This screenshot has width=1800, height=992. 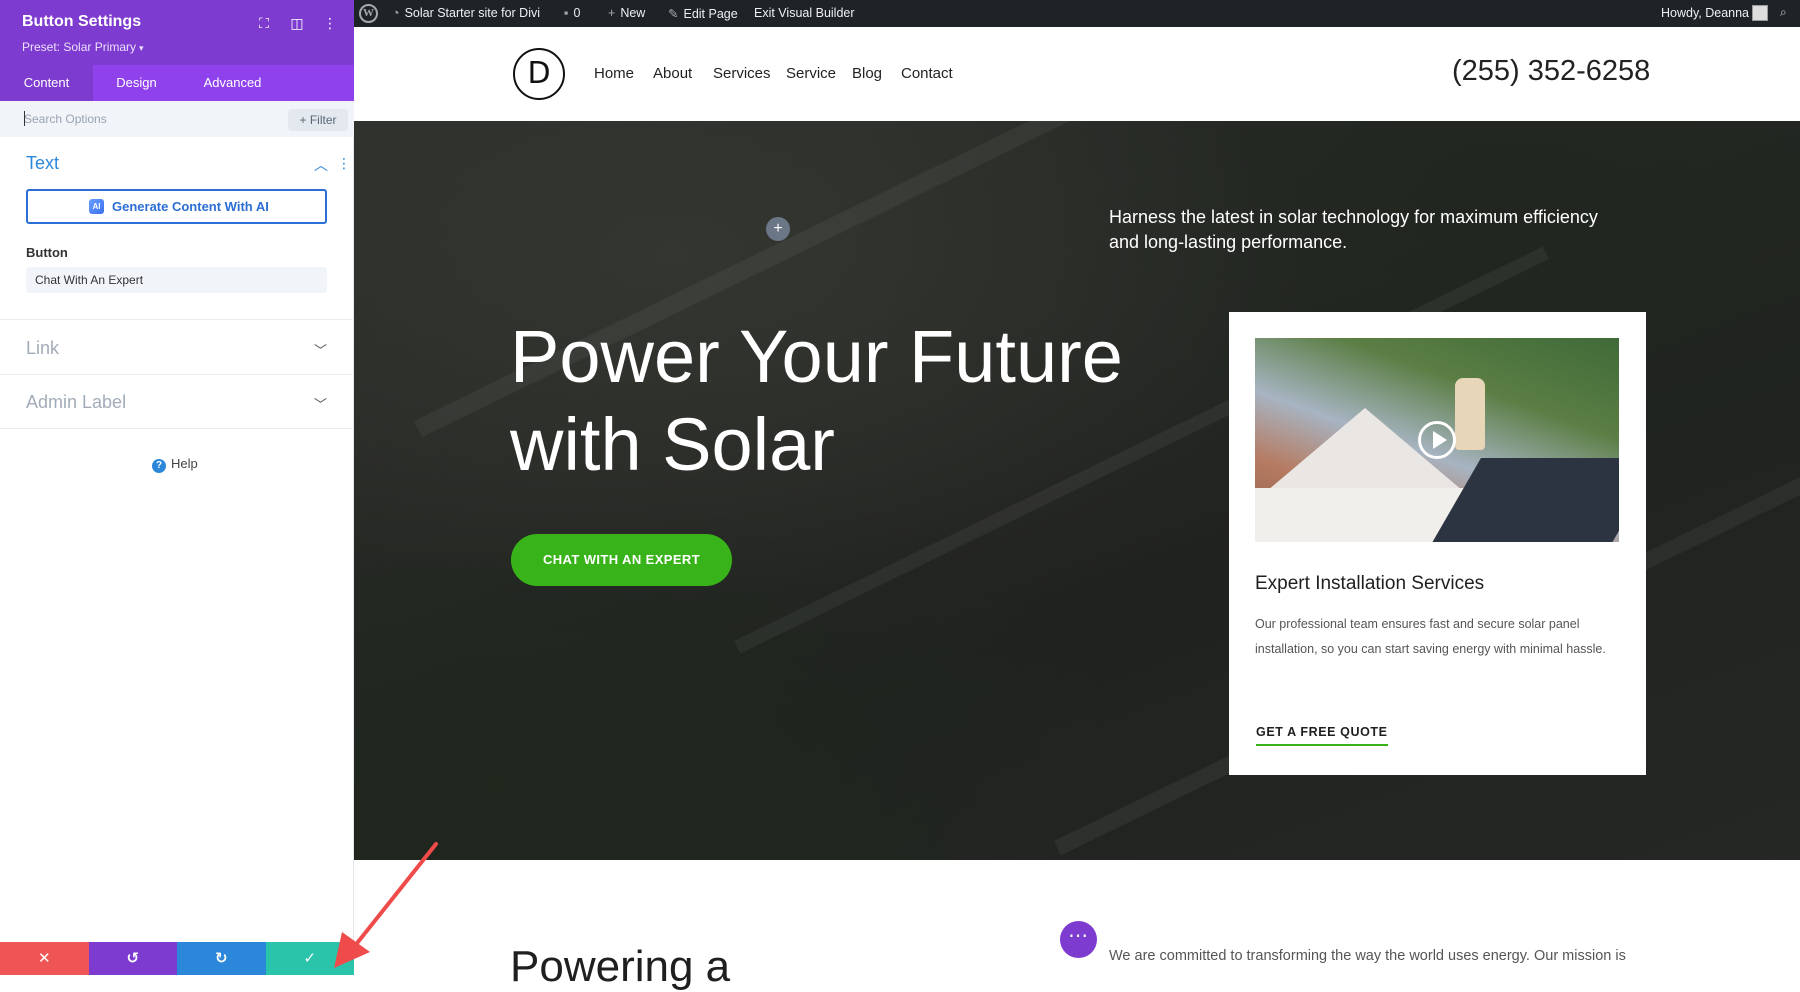 What do you see at coordinates (159, 466) in the screenshot?
I see `question-icon: ?` at bounding box center [159, 466].